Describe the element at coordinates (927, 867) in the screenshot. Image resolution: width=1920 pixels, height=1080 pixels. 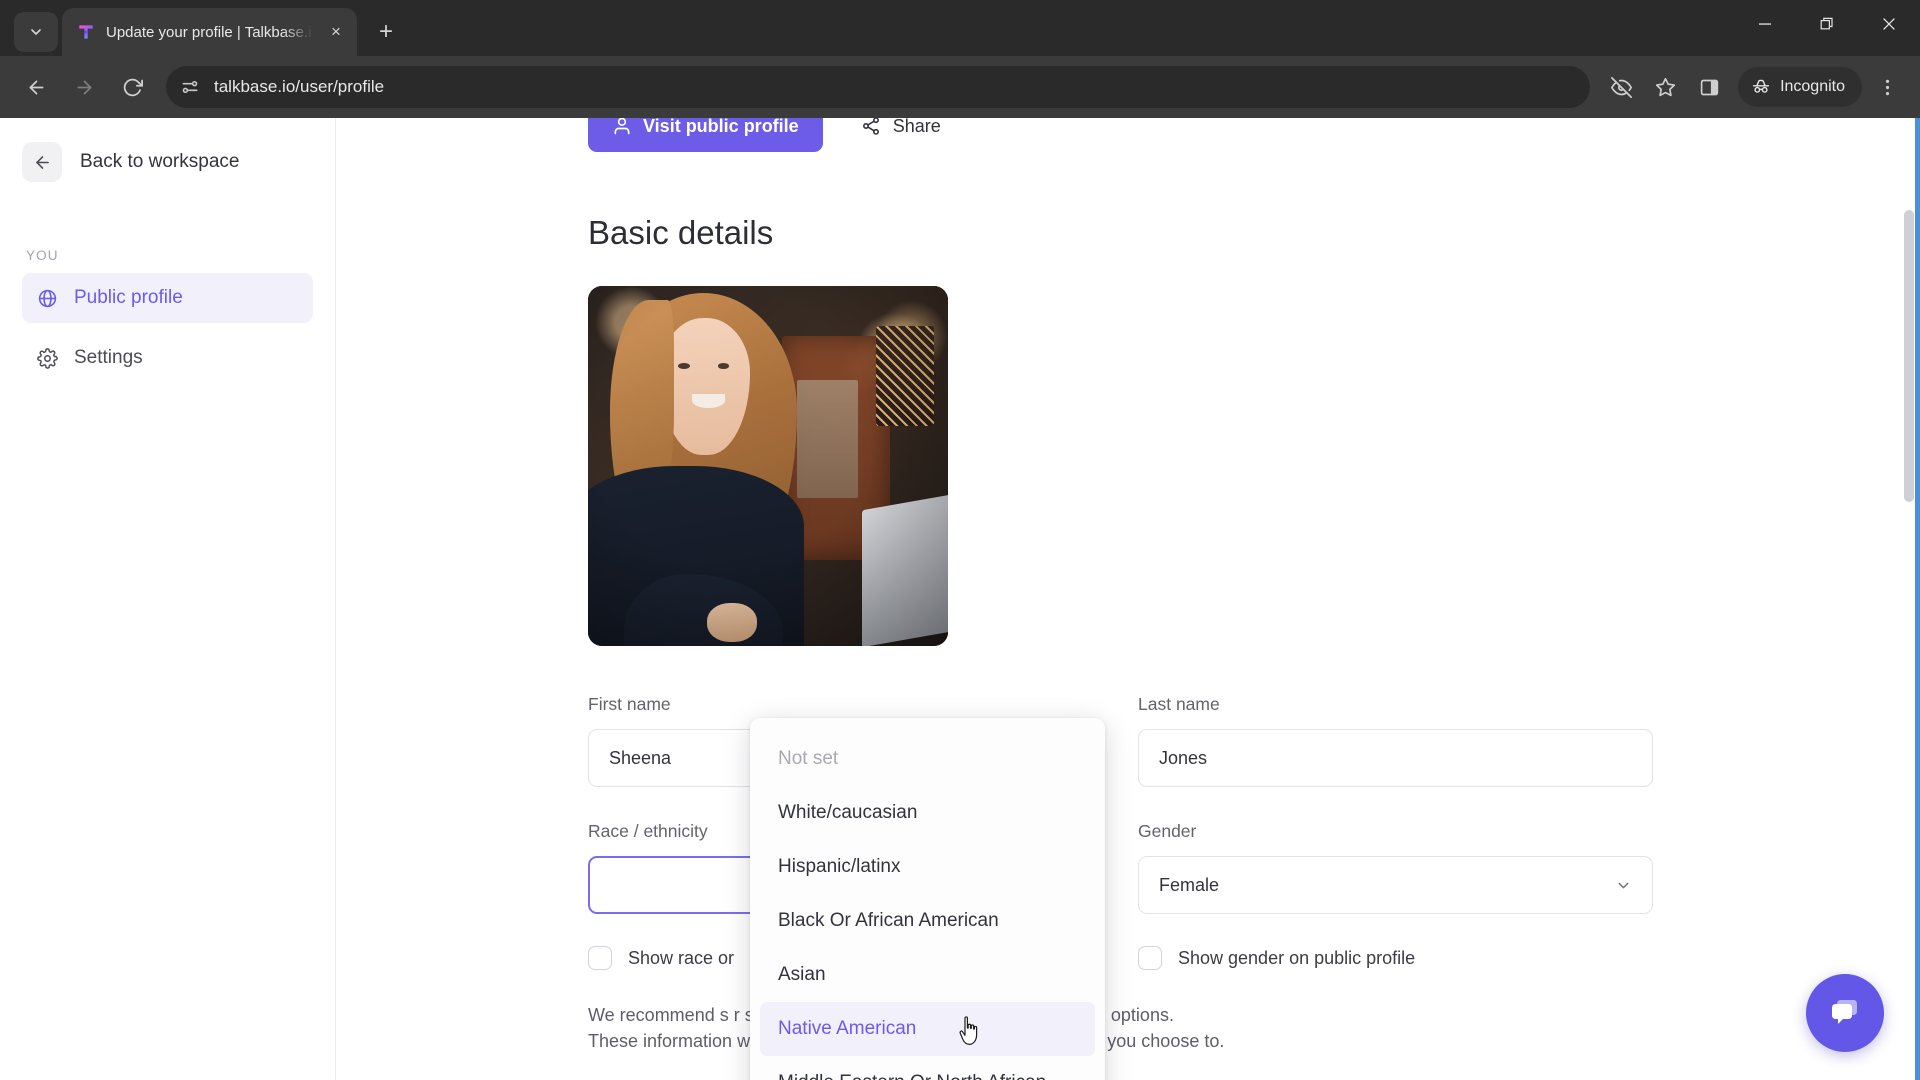
I see `dropdown-option-hispanic: Hispanic/latinx` at that location.